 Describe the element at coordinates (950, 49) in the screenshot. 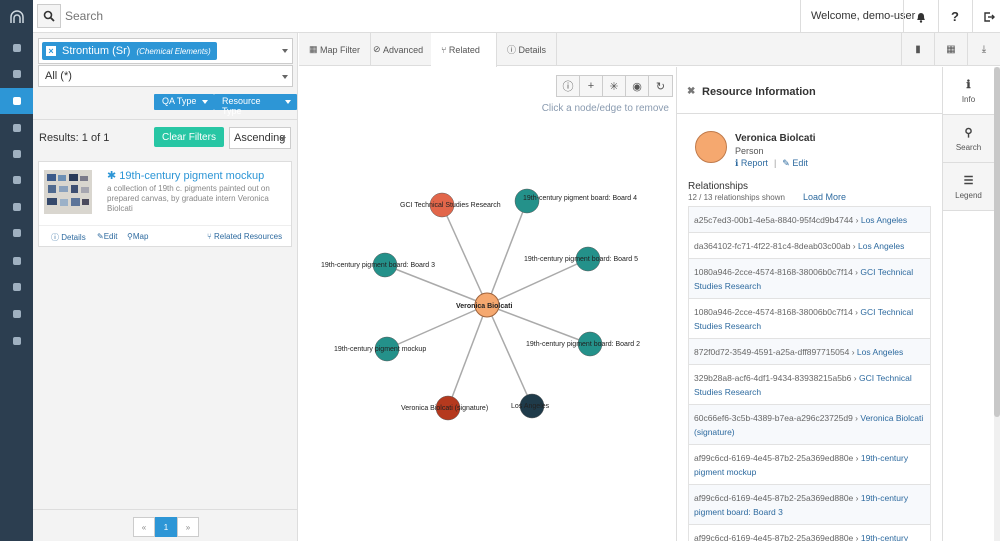

I see `calendar-button: ▦` at that location.